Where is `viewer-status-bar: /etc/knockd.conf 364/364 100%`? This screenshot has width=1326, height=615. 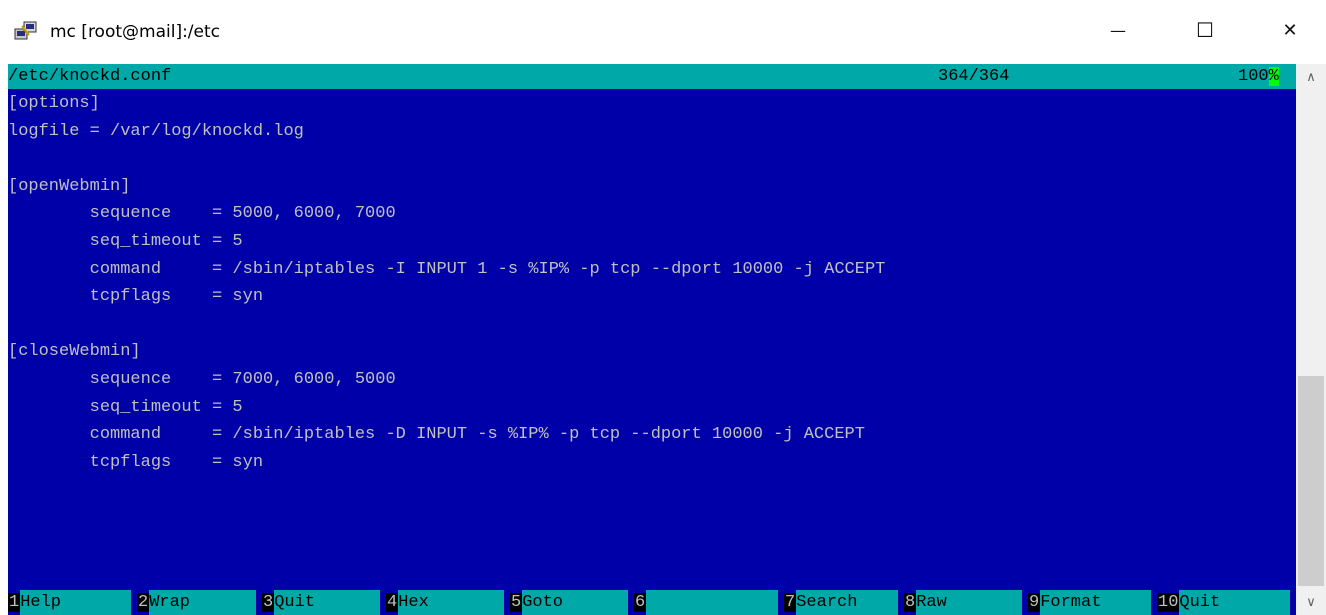 viewer-status-bar: /etc/knockd.conf 364/364 100% is located at coordinates (652, 76).